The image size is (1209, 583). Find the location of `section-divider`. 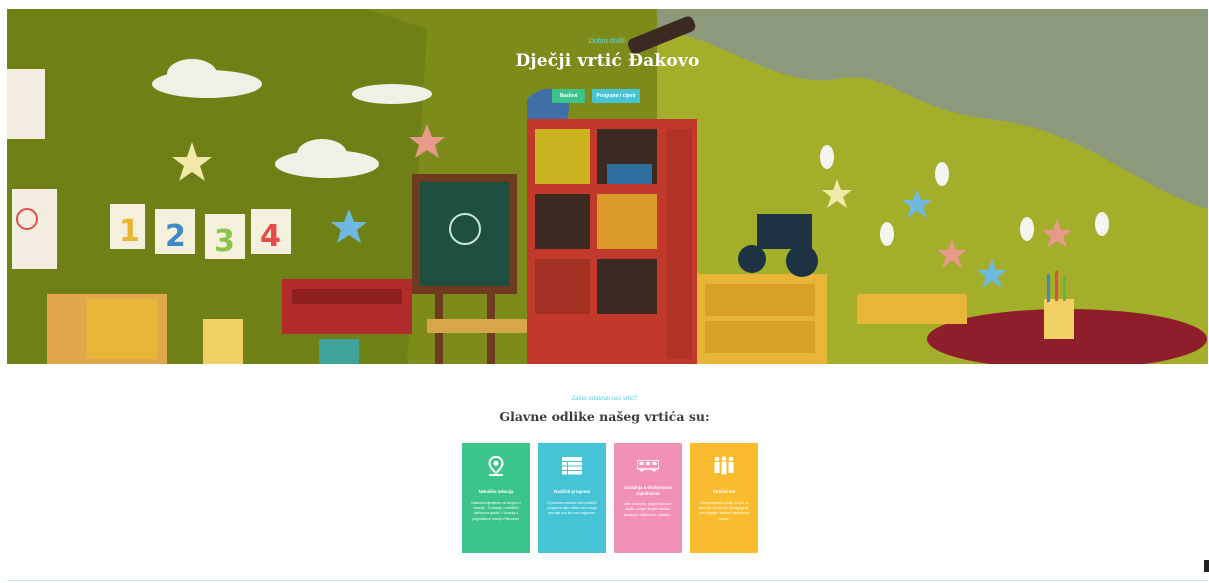

section-divider is located at coordinates (607, 580).